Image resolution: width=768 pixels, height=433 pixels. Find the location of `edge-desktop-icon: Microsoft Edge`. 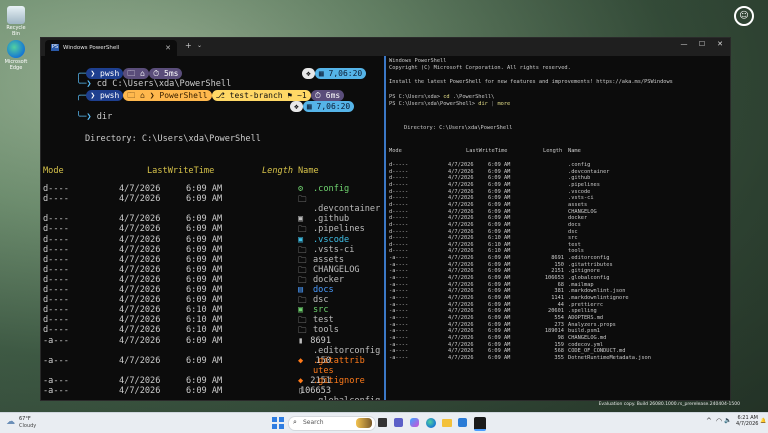

edge-desktop-icon: Microsoft Edge is located at coordinates (16, 55).